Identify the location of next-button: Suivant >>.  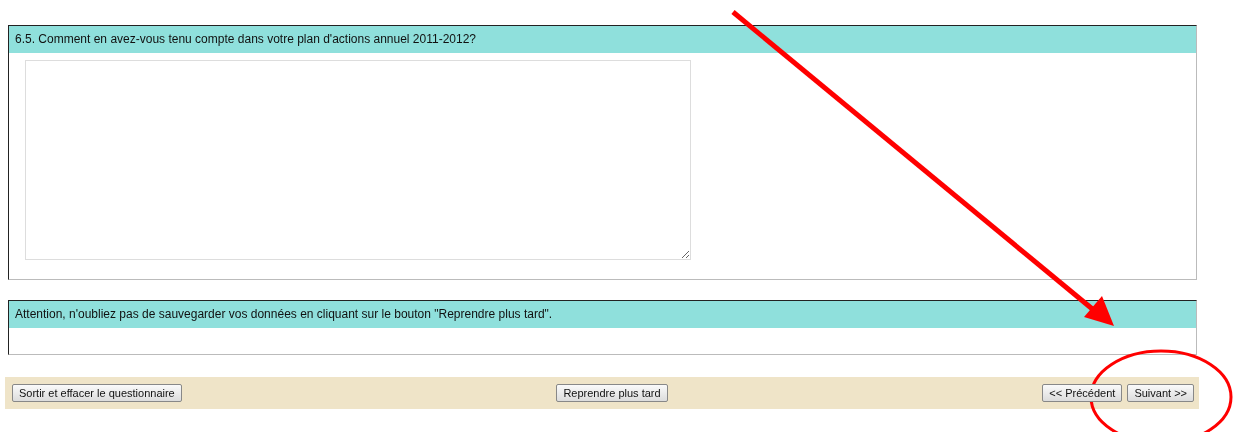
(1160, 393).